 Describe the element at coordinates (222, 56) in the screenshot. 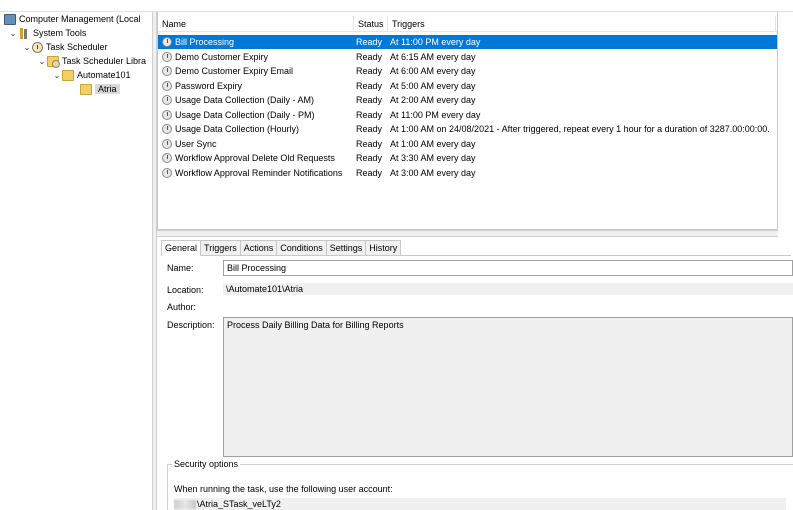

I see `task-name: Demo Customer Expiry` at that location.